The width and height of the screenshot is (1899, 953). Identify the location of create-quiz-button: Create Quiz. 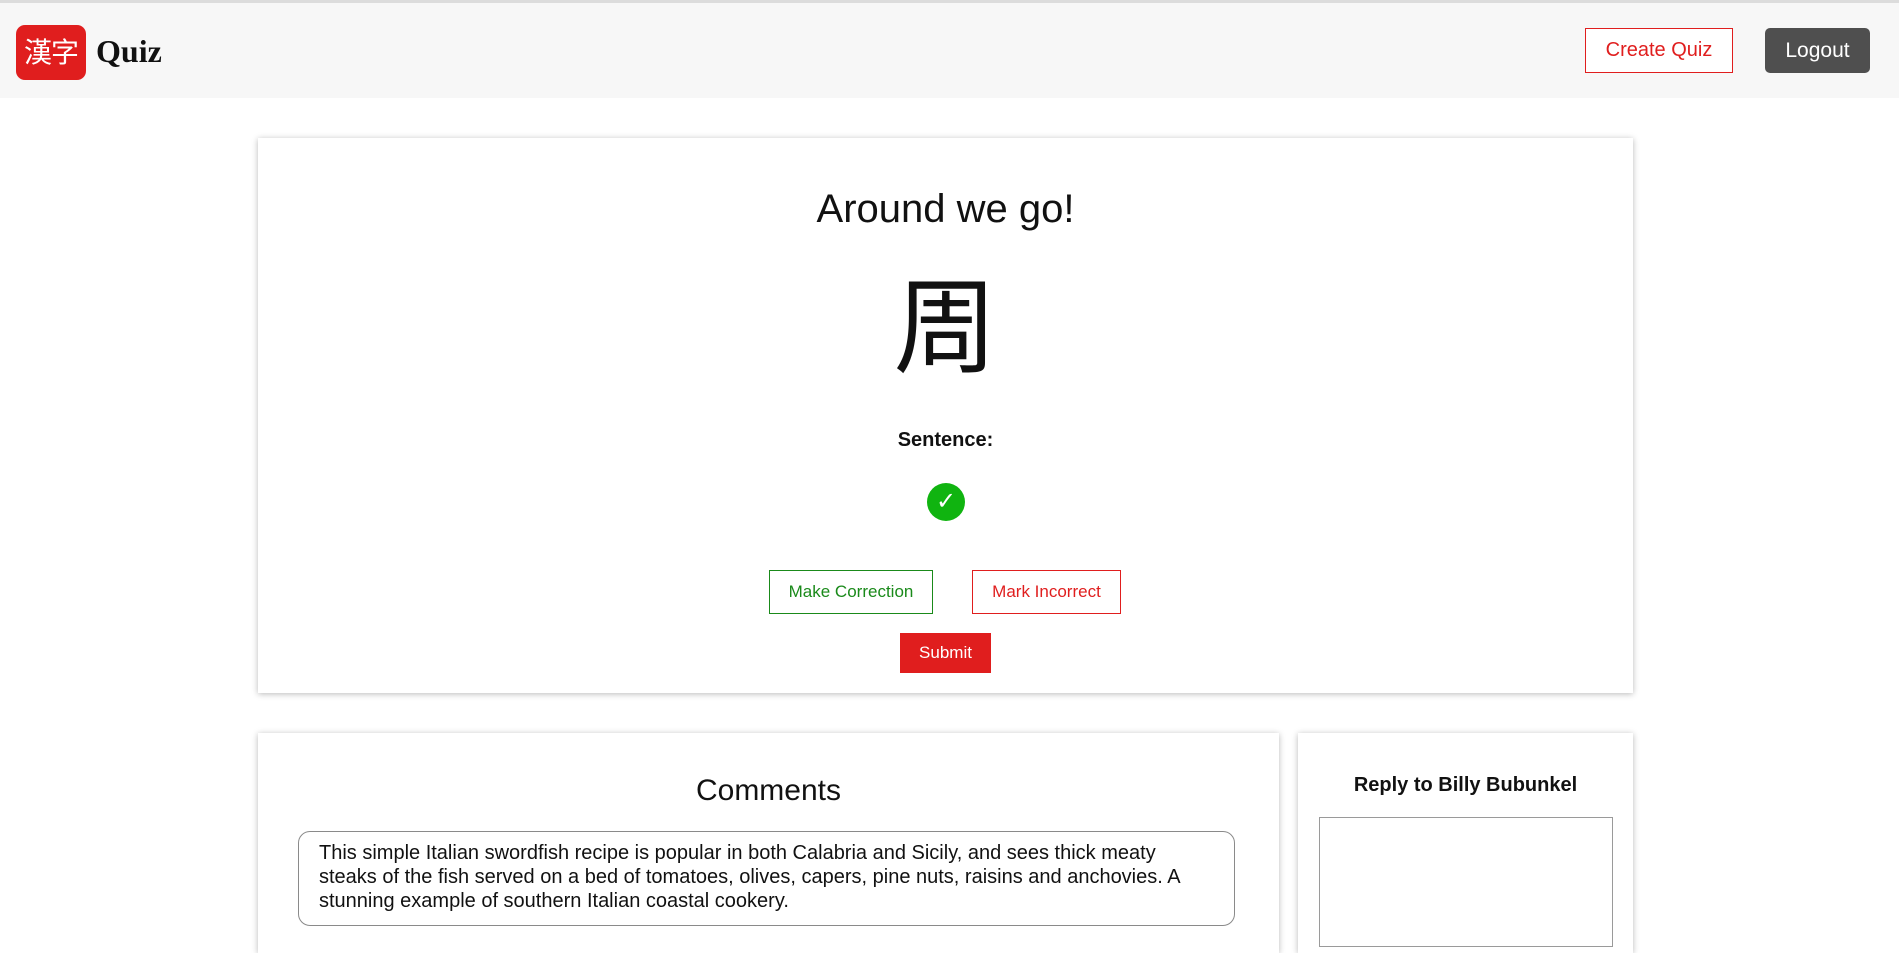
(1659, 50).